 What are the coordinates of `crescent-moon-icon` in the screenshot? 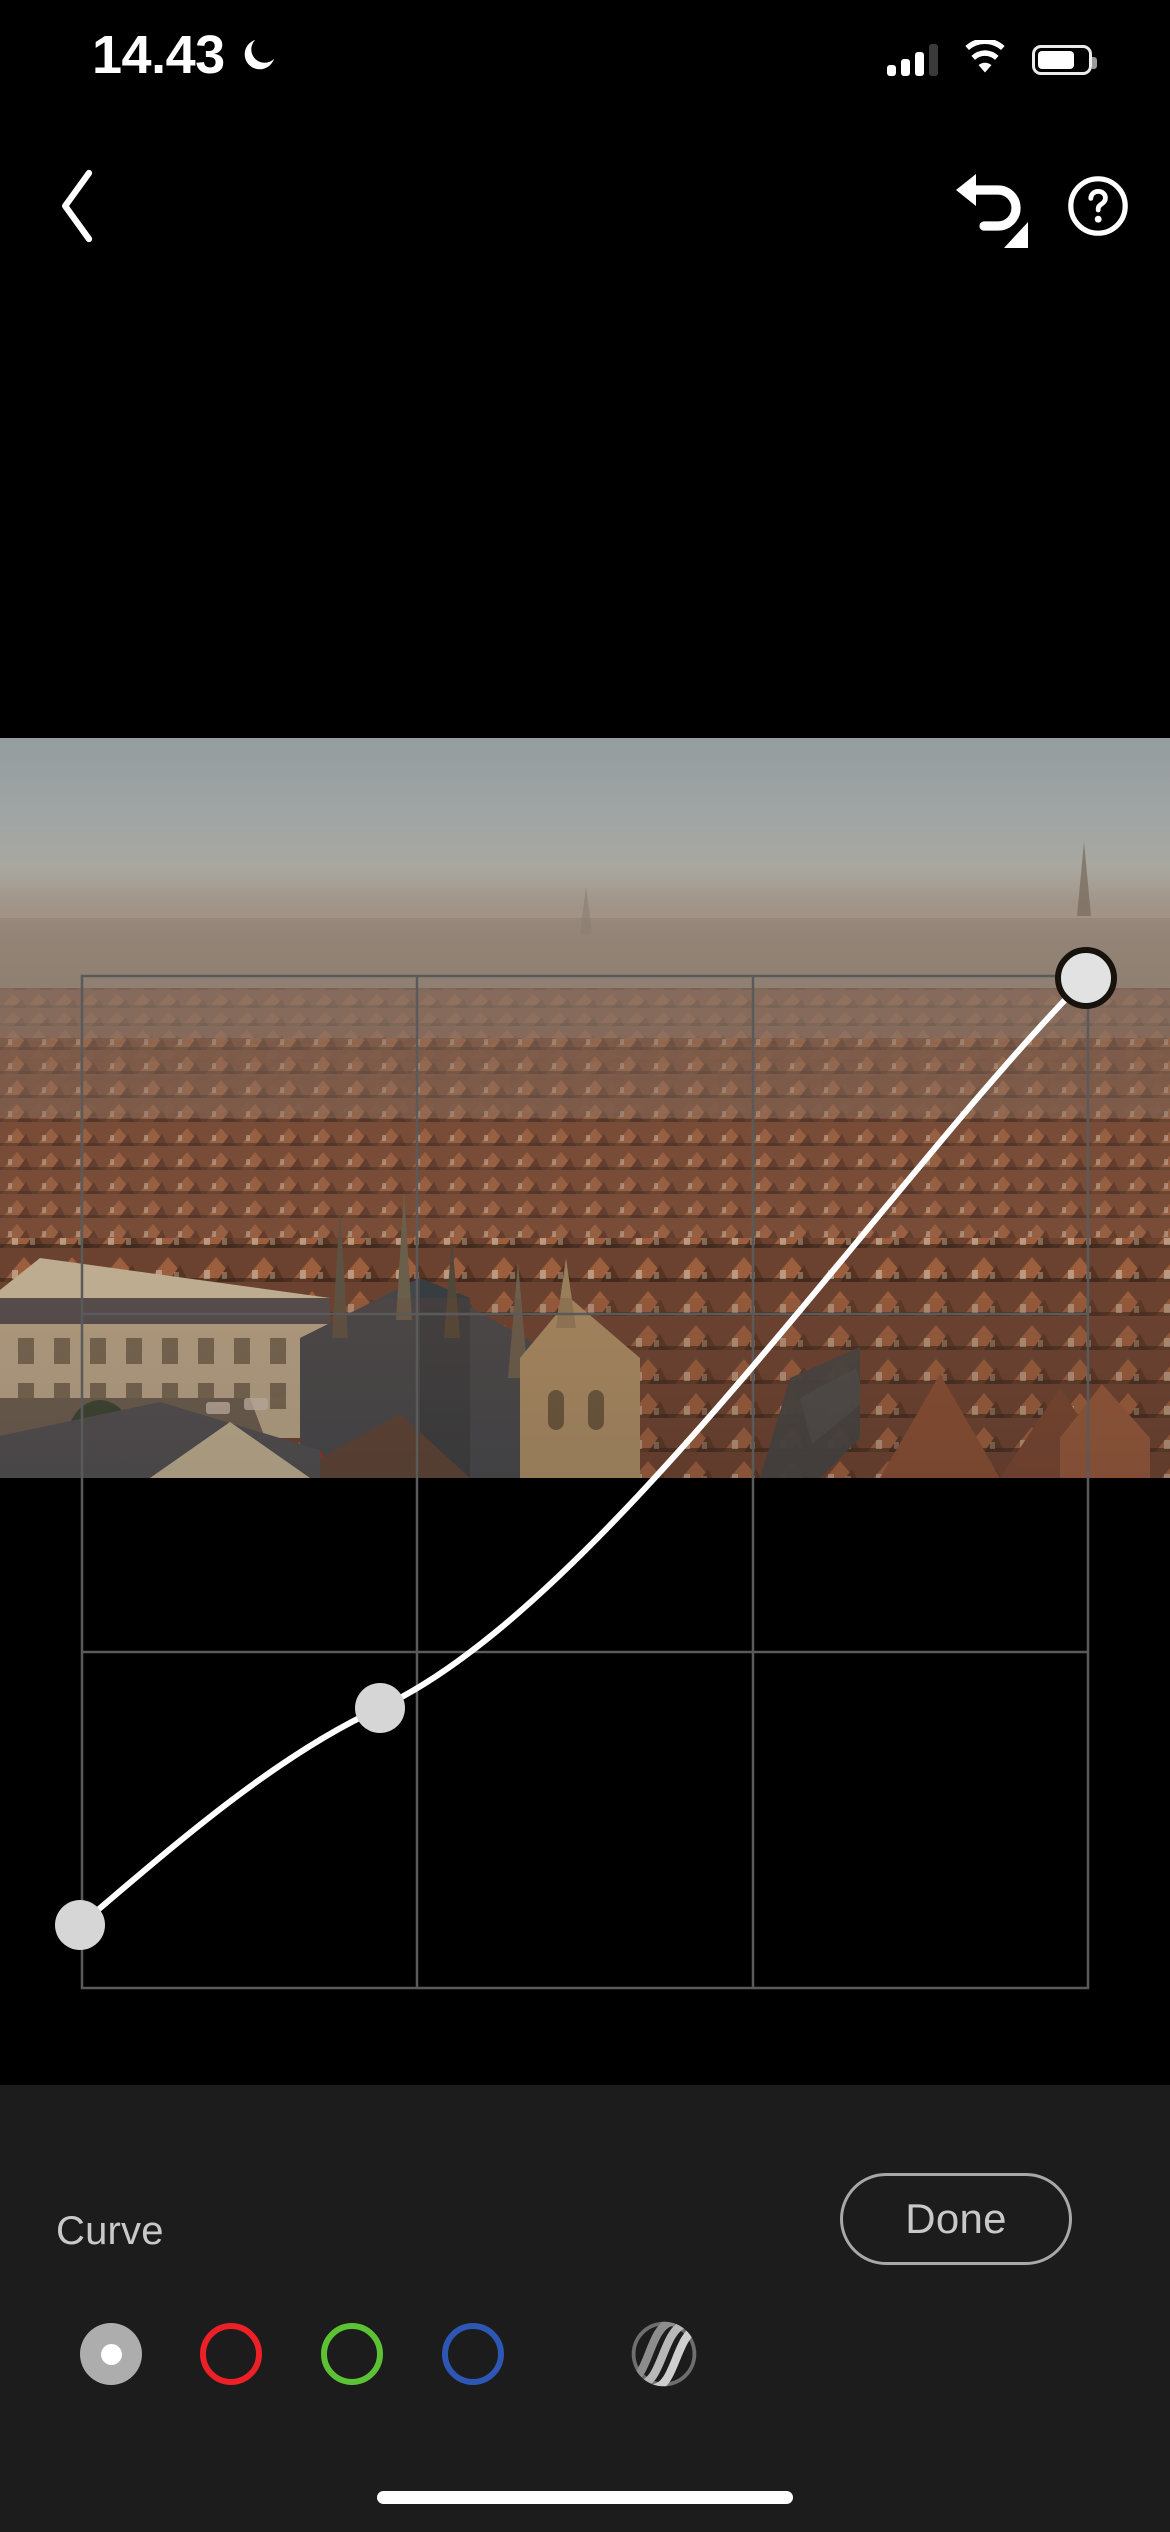 It's located at (259, 55).